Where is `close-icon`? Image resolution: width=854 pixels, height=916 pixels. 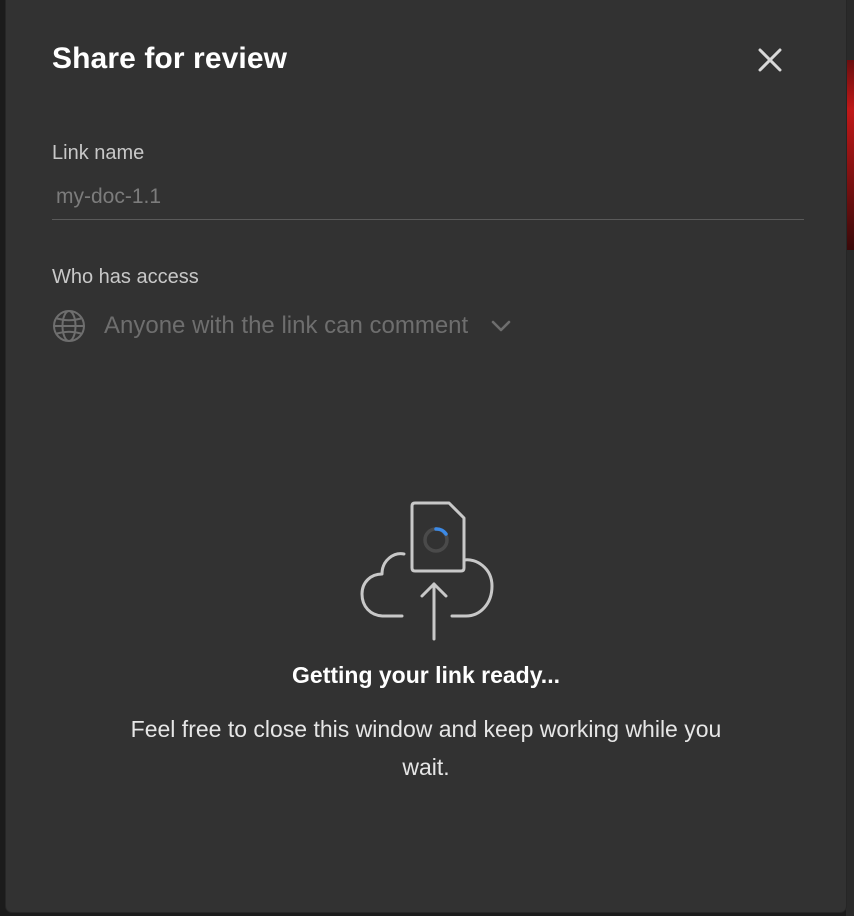
close-icon is located at coordinates (770, 60).